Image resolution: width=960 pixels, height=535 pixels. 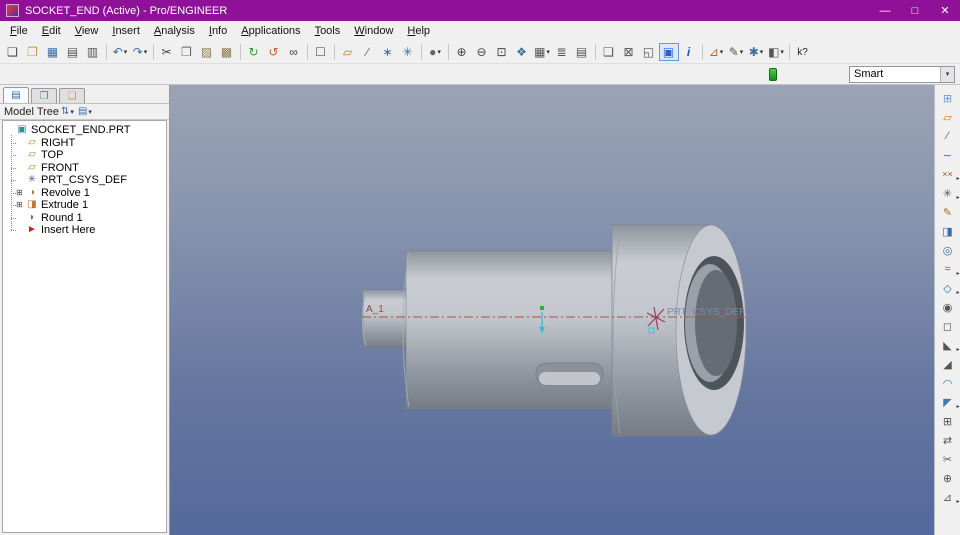 What do you see at coordinates (32, 180) in the screenshot?
I see `tree-item-icon: ✳` at bounding box center [32, 180].